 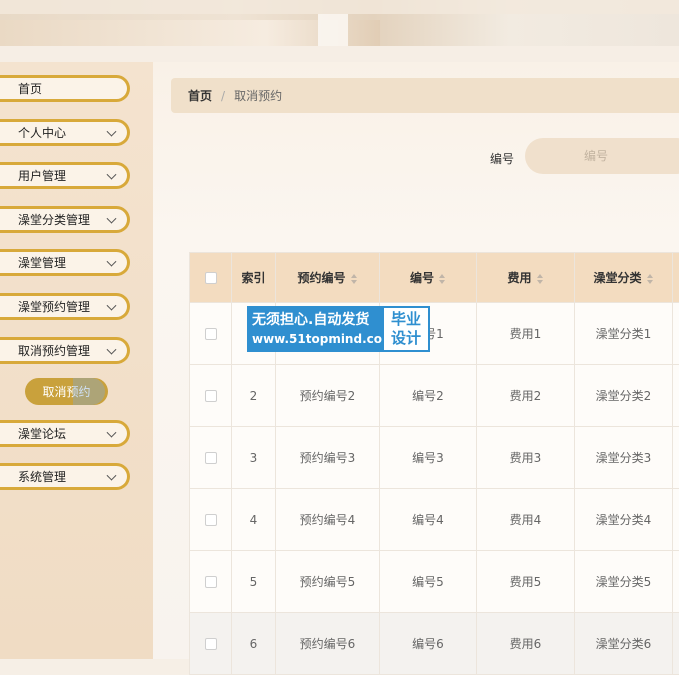 I want to click on sidebar-item-label: 个人中心, so click(x=42, y=132).